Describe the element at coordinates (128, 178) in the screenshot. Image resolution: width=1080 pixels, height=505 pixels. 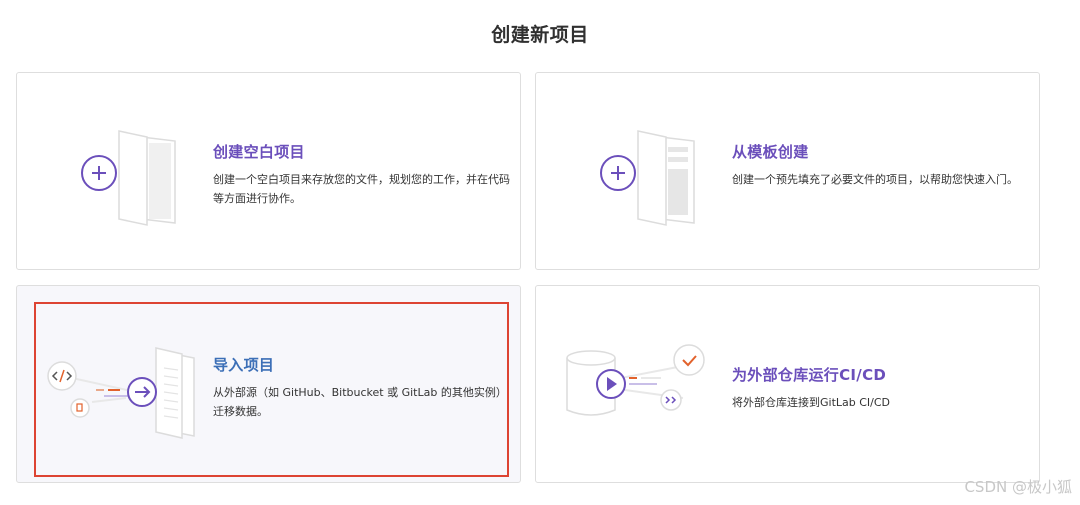
I see `blank-project-illustration` at that location.